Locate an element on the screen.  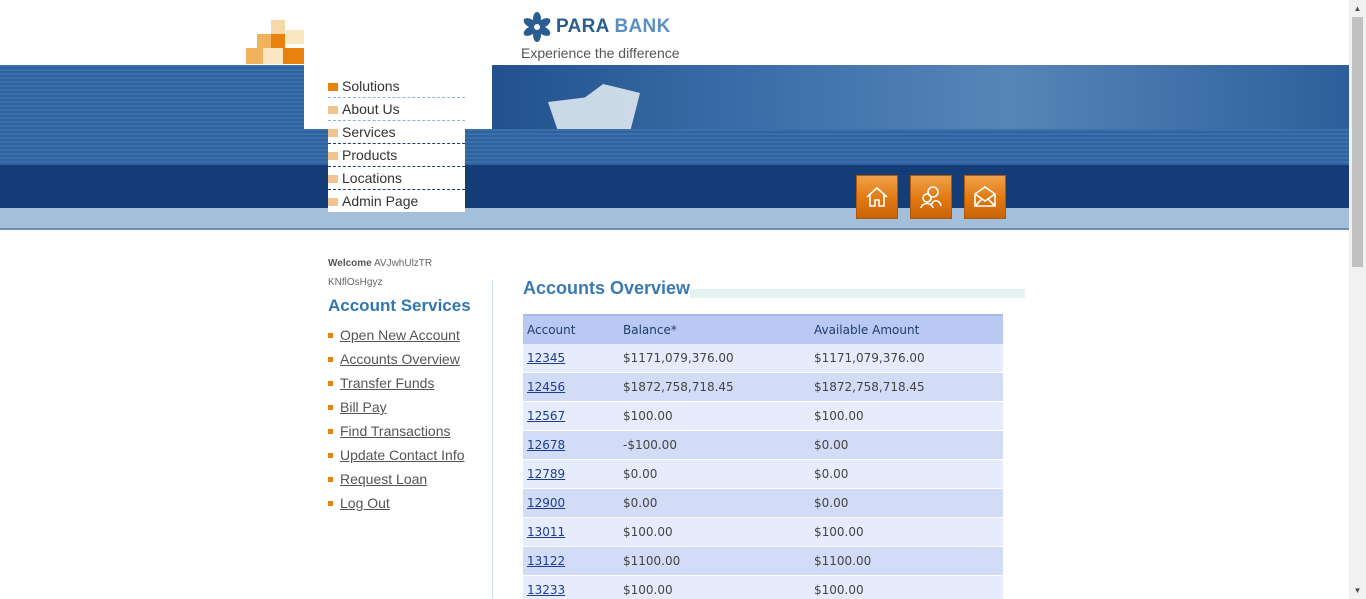
menu-item-locations: Locations is located at coordinates (396, 178).